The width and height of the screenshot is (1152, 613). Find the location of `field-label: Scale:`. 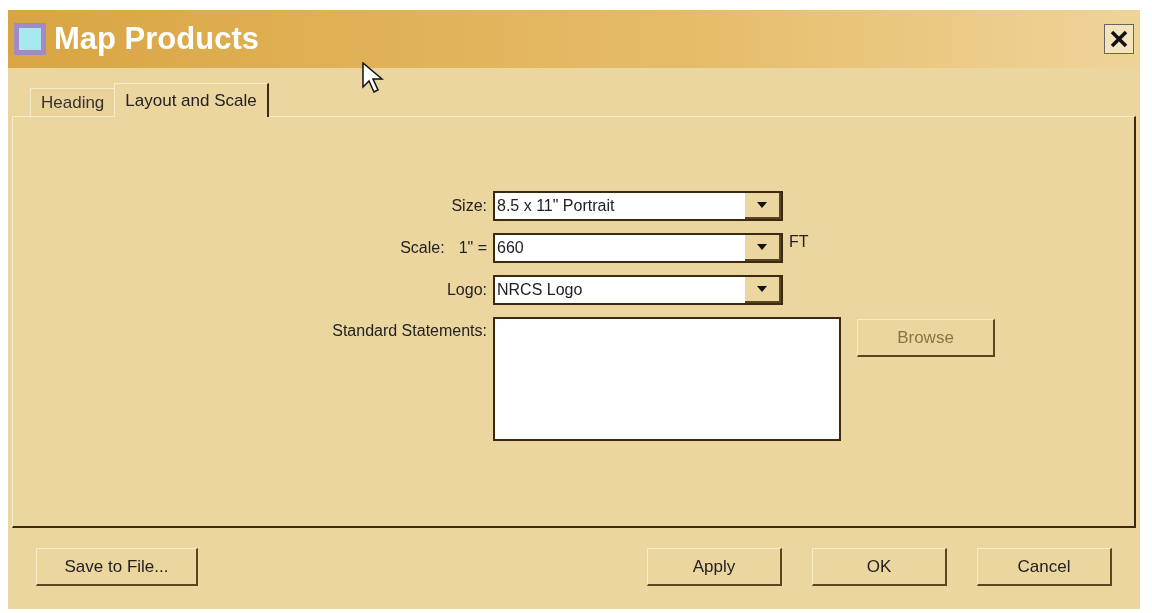

field-label: Scale: is located at coordinates (422, 248).